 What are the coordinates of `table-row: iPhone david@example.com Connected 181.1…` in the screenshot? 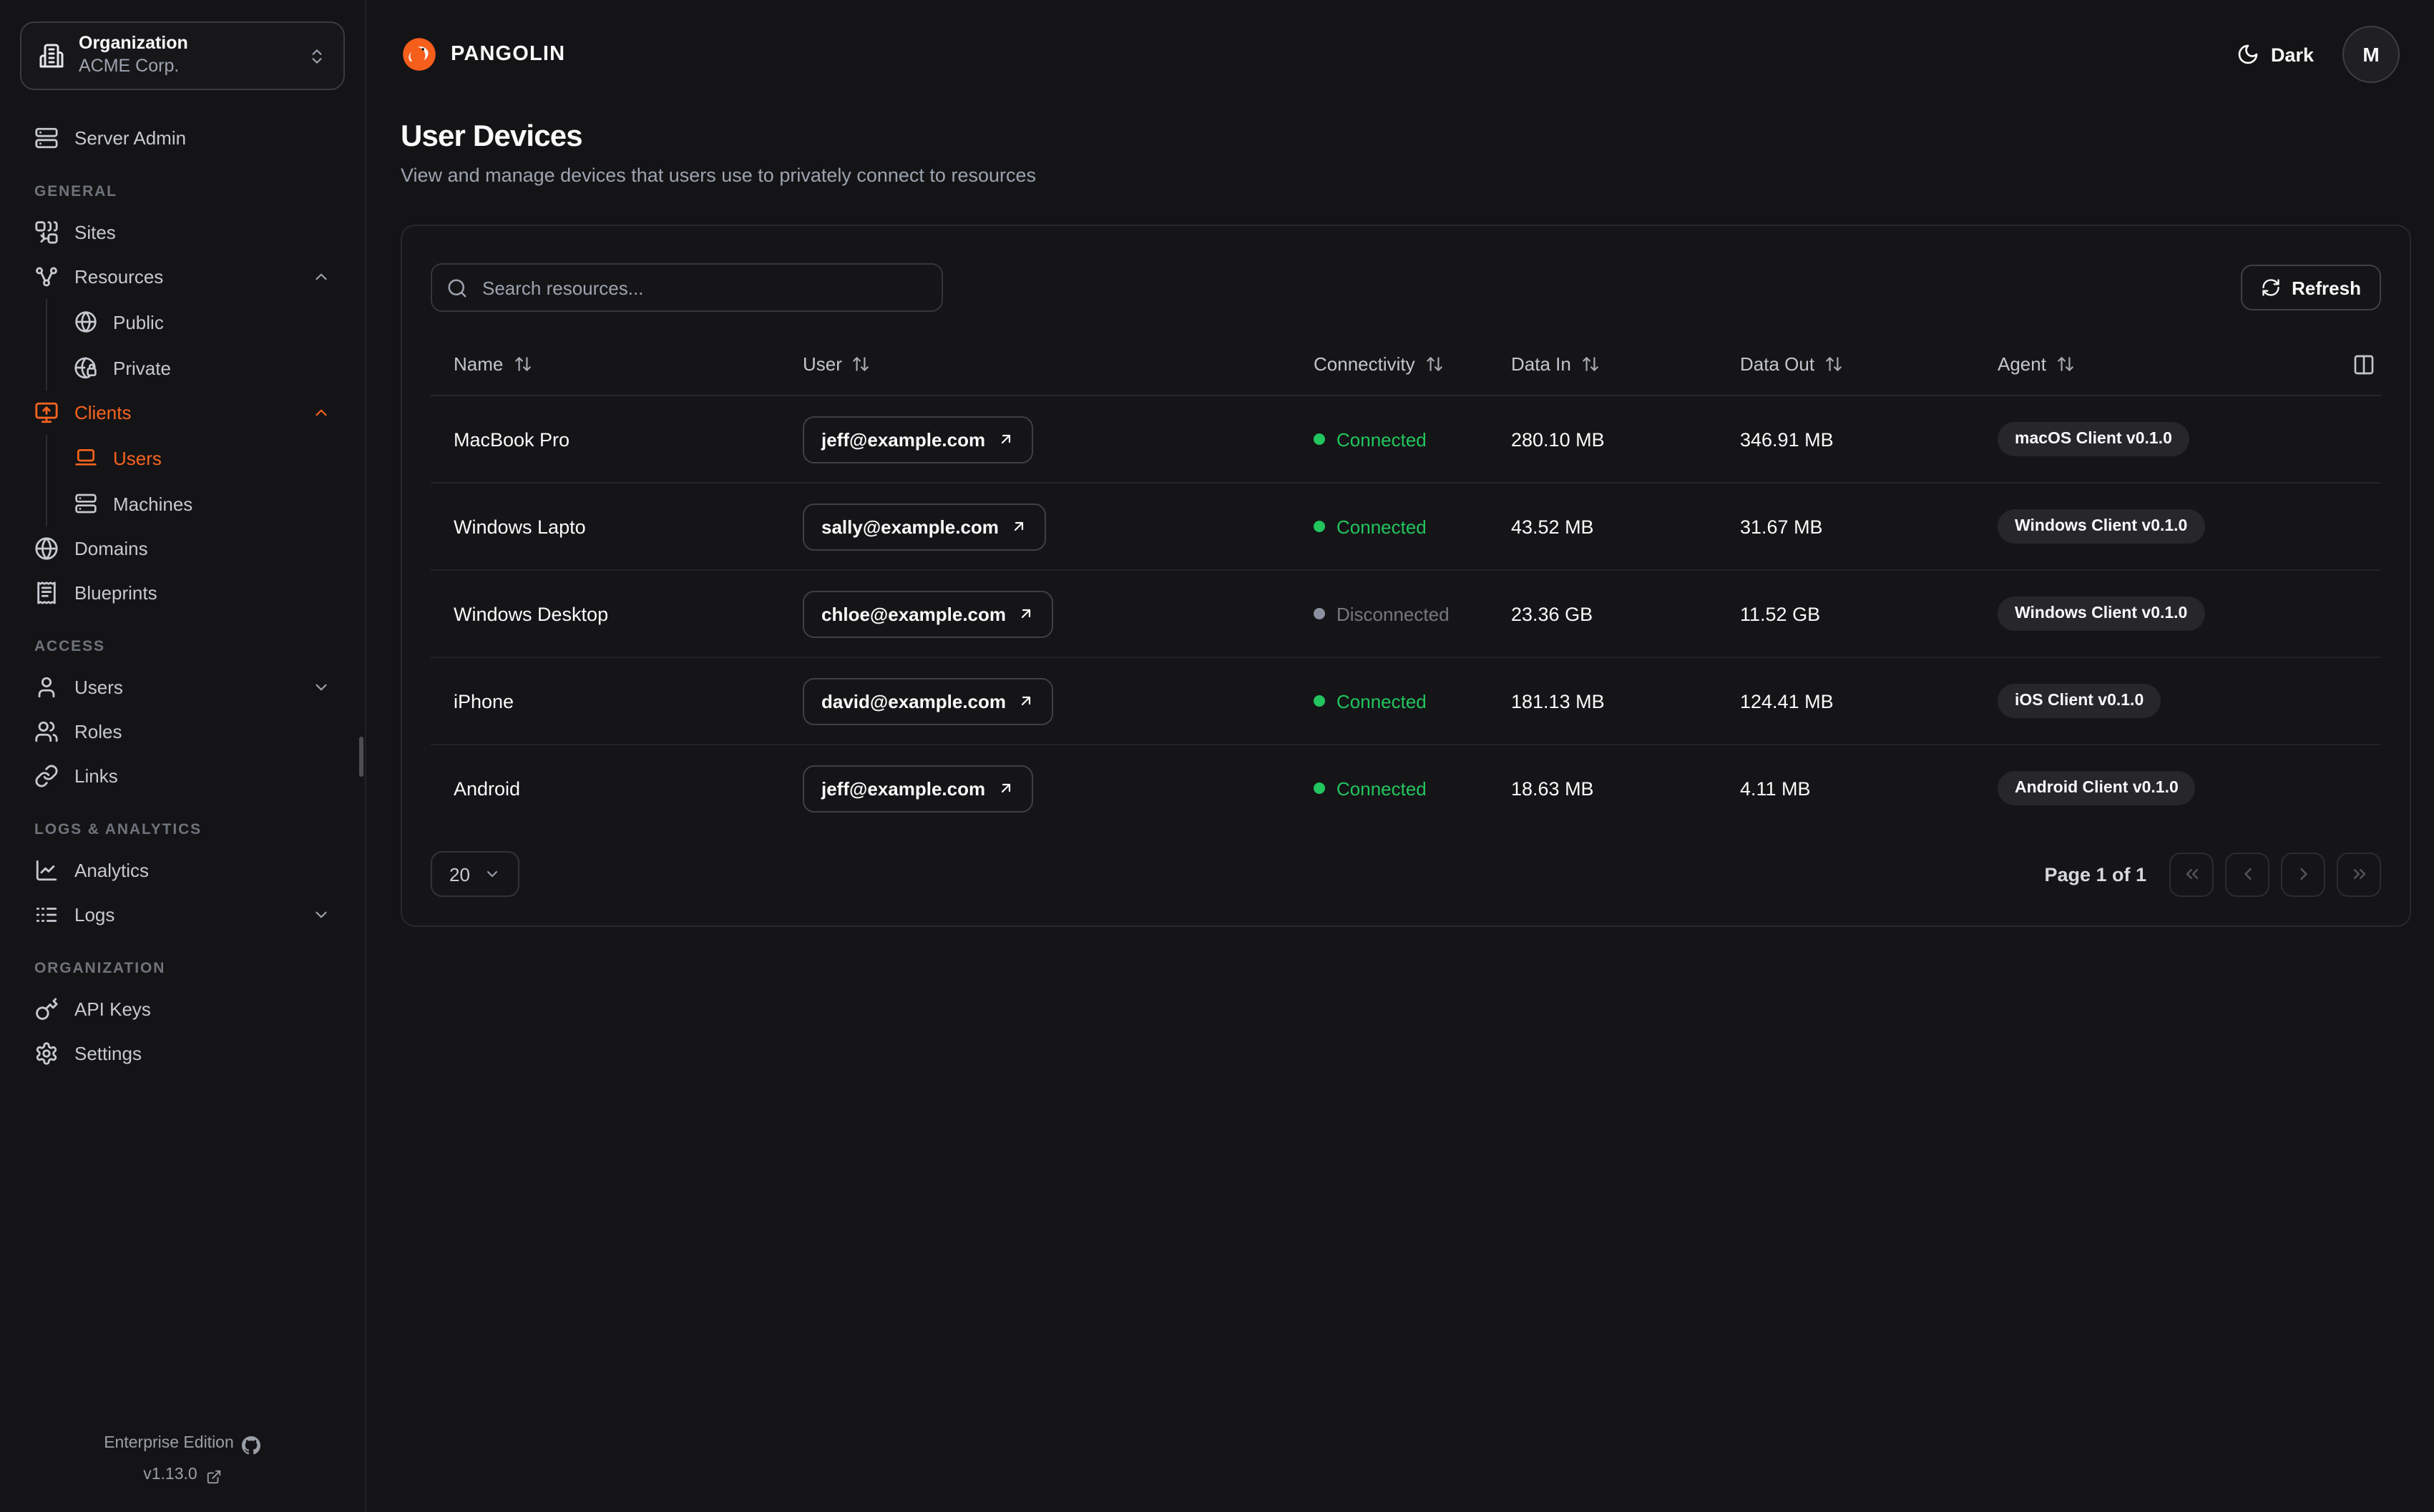 It's located at (1406, 701).